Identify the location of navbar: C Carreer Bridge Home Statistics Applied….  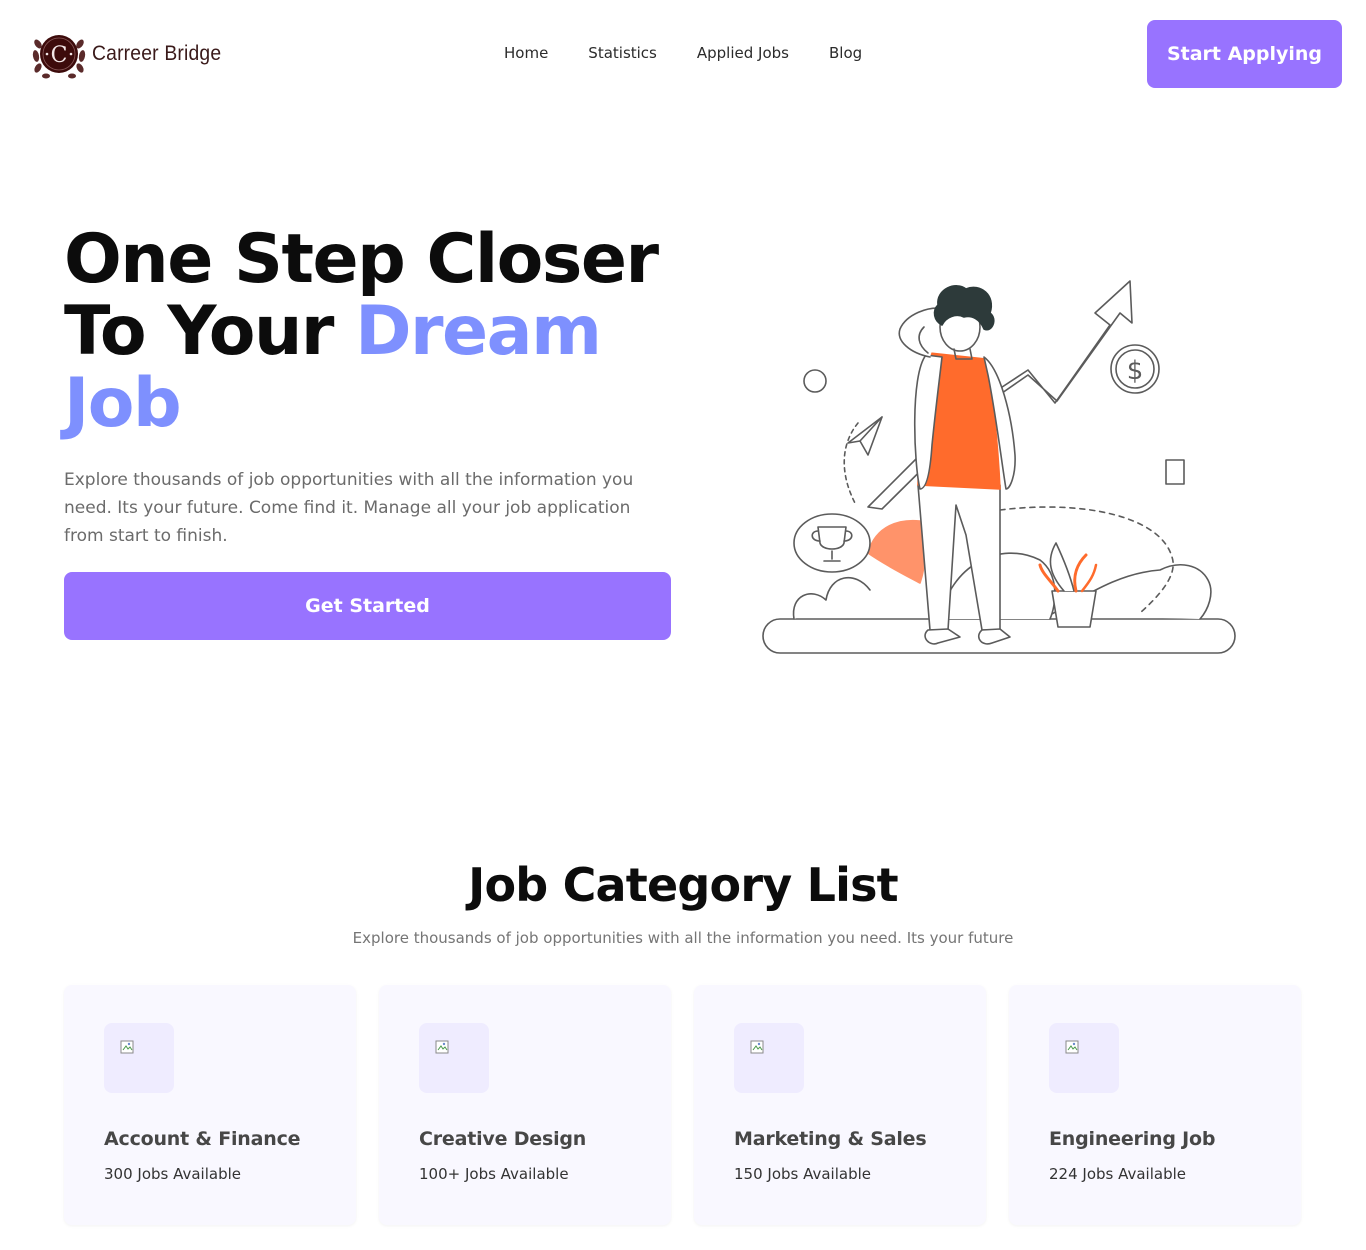
(683, 55).